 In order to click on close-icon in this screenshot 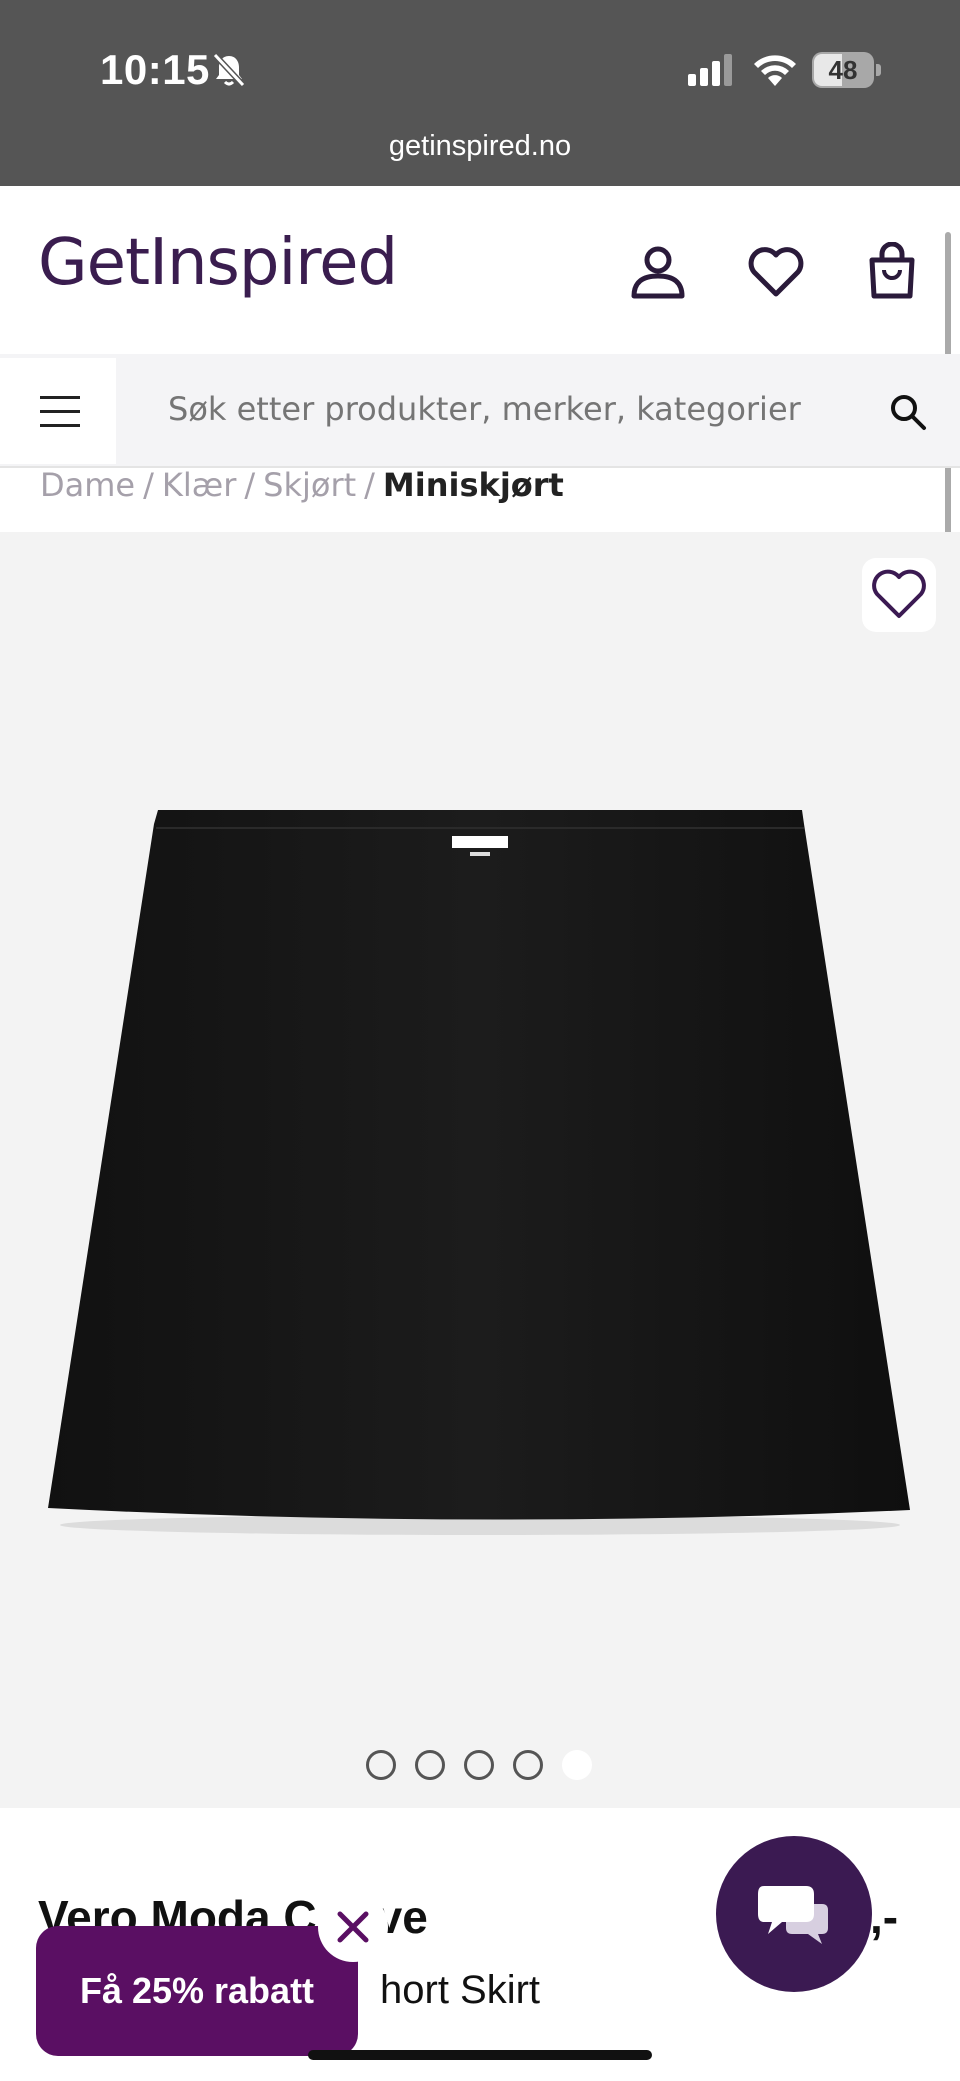, I will do `click(353, 1927)`.